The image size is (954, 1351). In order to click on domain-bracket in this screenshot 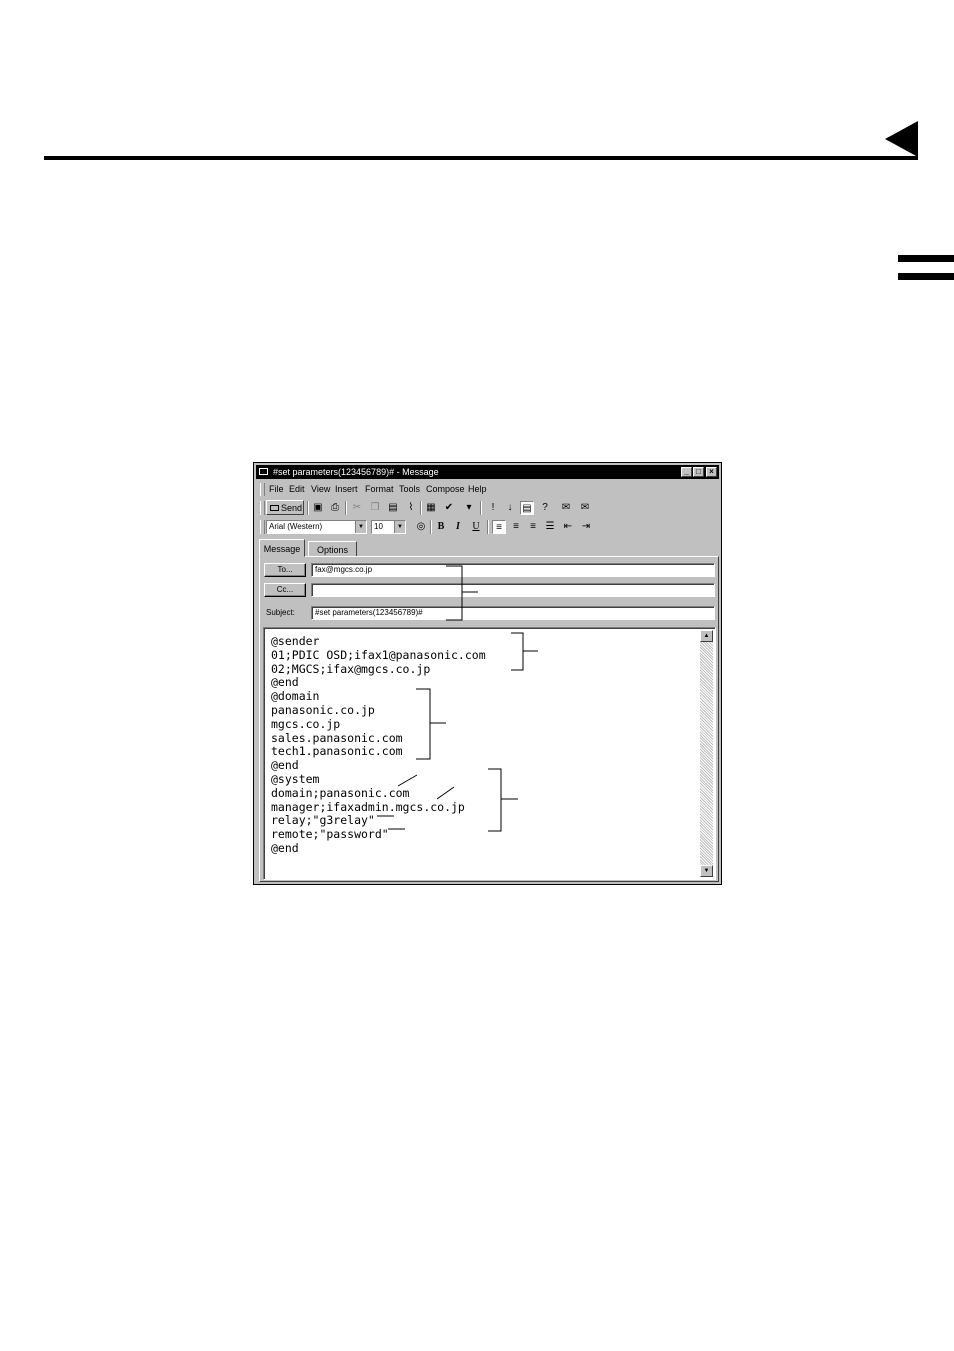, I will do `click(423, 724)`.